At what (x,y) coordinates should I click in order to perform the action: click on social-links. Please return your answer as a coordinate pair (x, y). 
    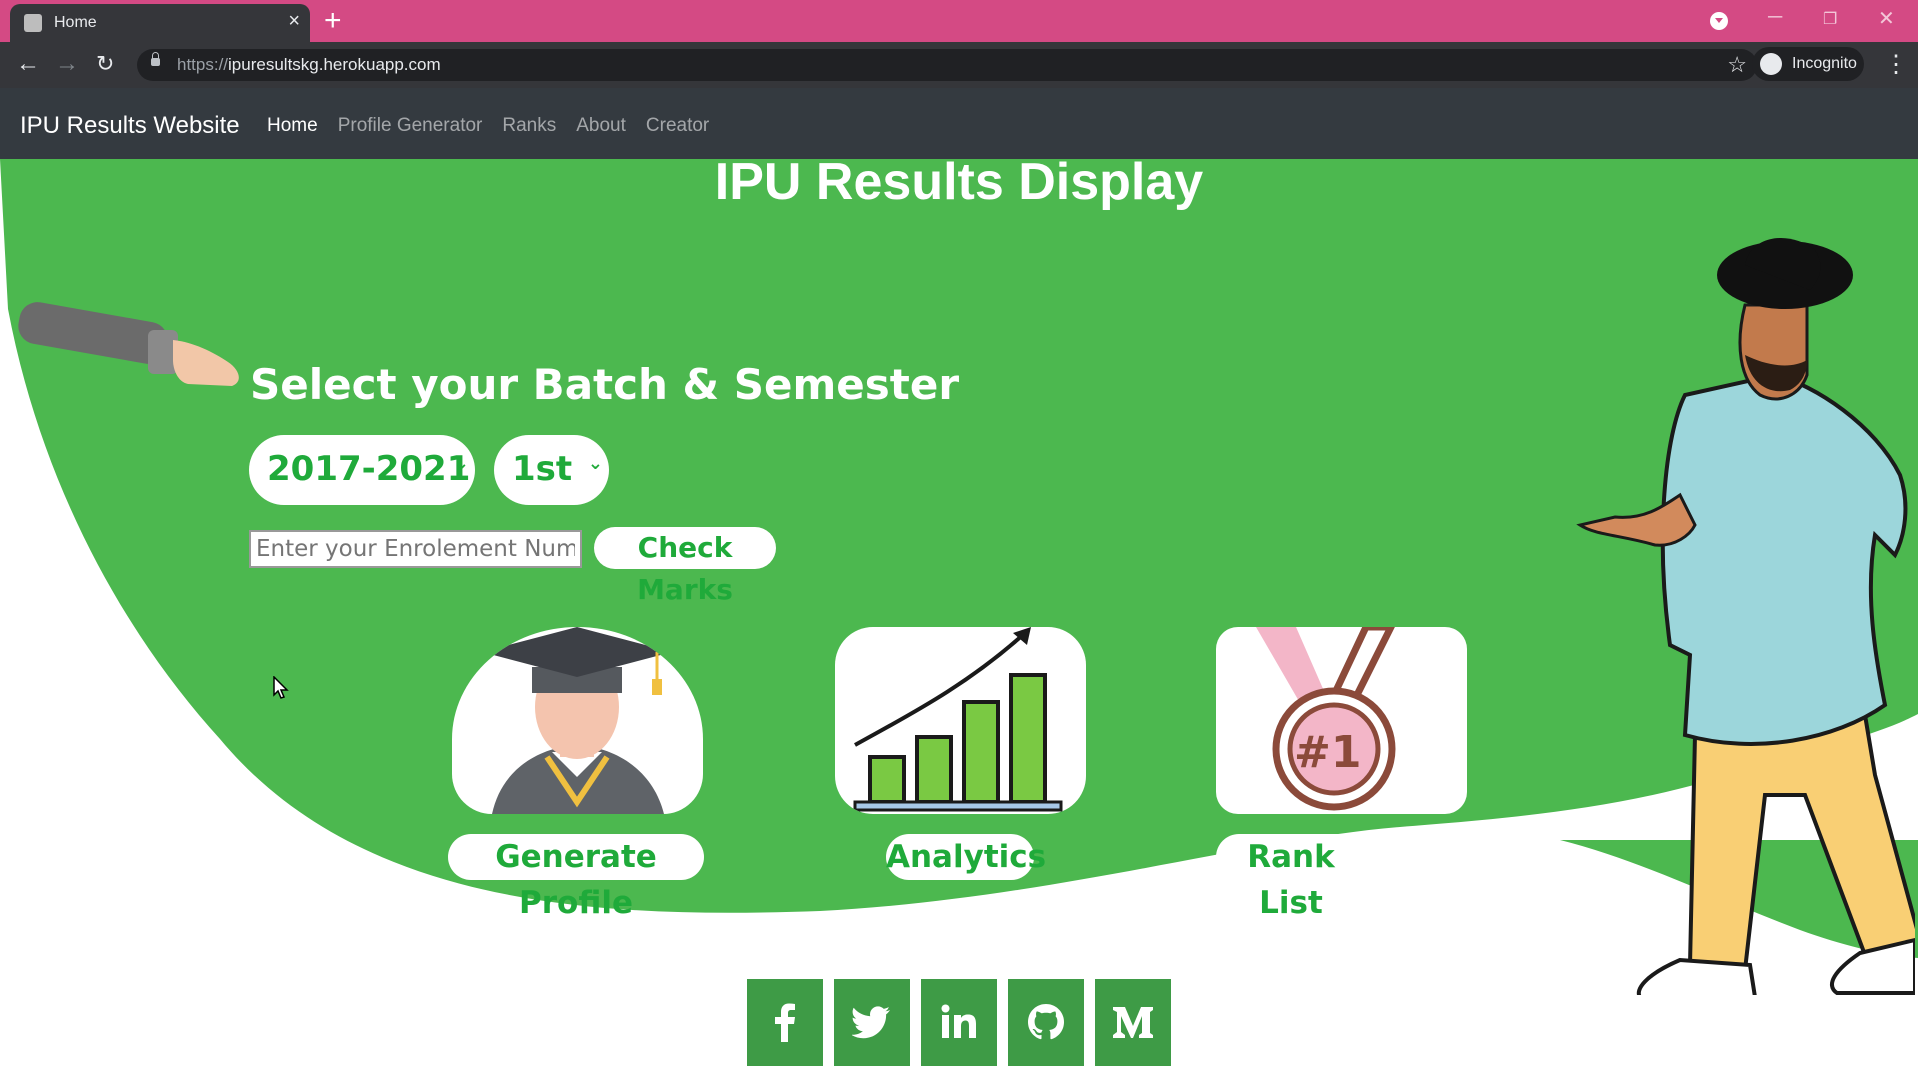
    Looking at the image, I should click on (959, 1022).